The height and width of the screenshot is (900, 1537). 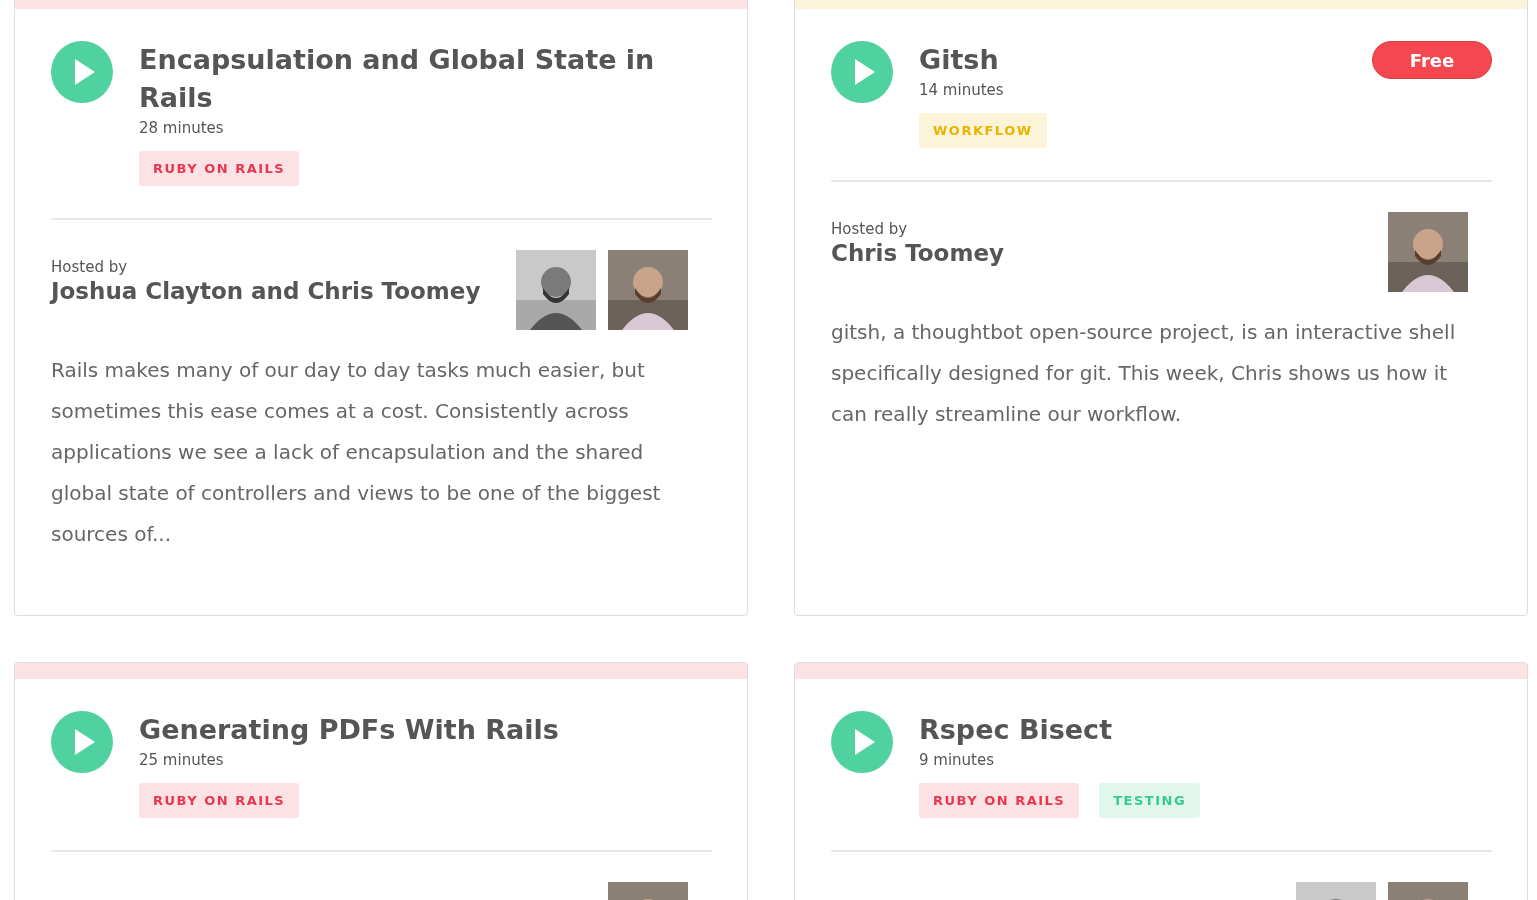 What do you see at coordinates (1132, 60) in the screenshot?
I see `episode-title: Gitsh` at bounding box center [1132, 60].